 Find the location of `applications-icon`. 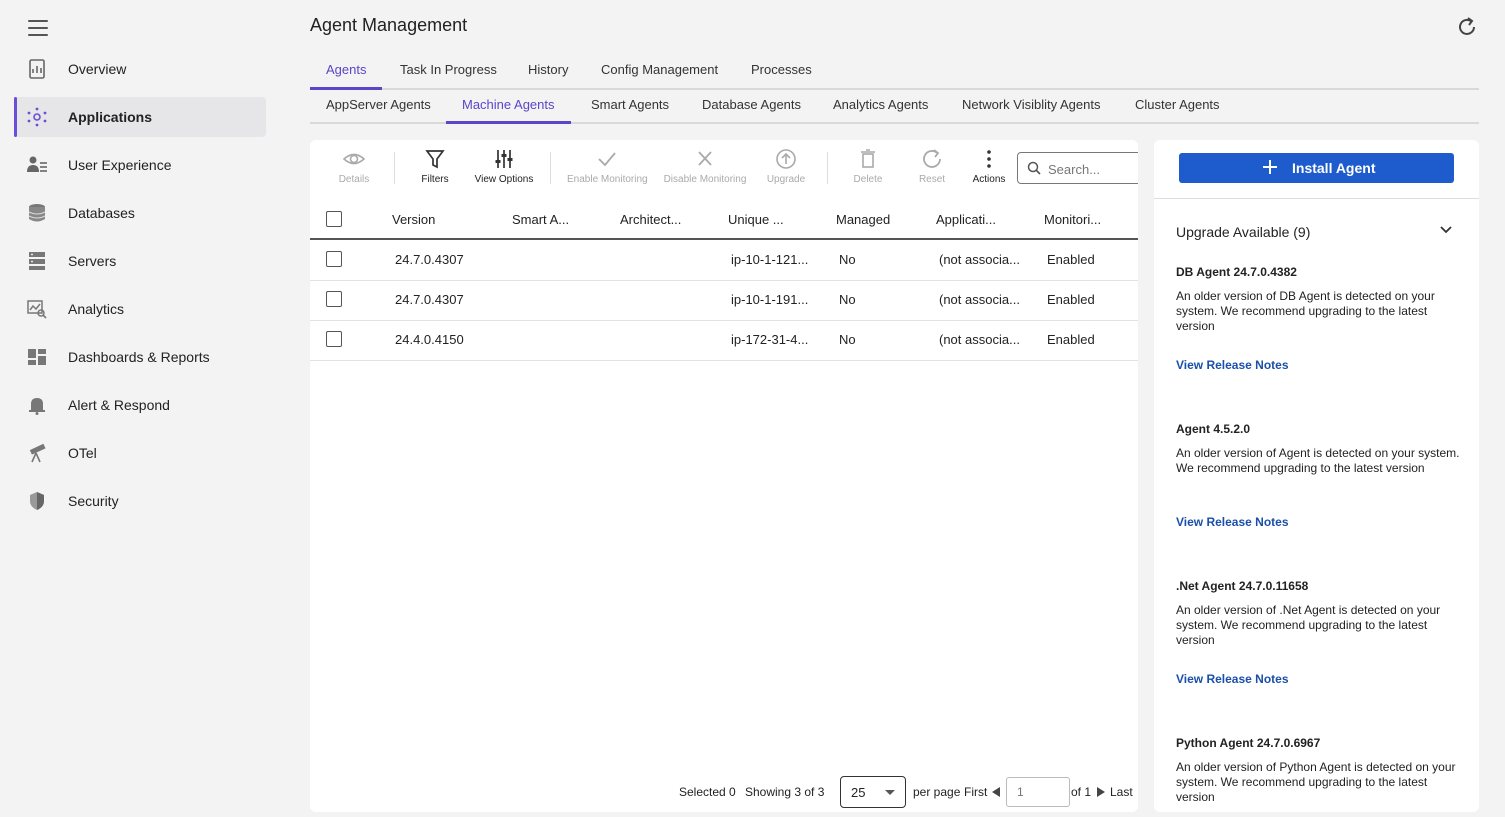

applications-icon is located at coordinates (37, 117).